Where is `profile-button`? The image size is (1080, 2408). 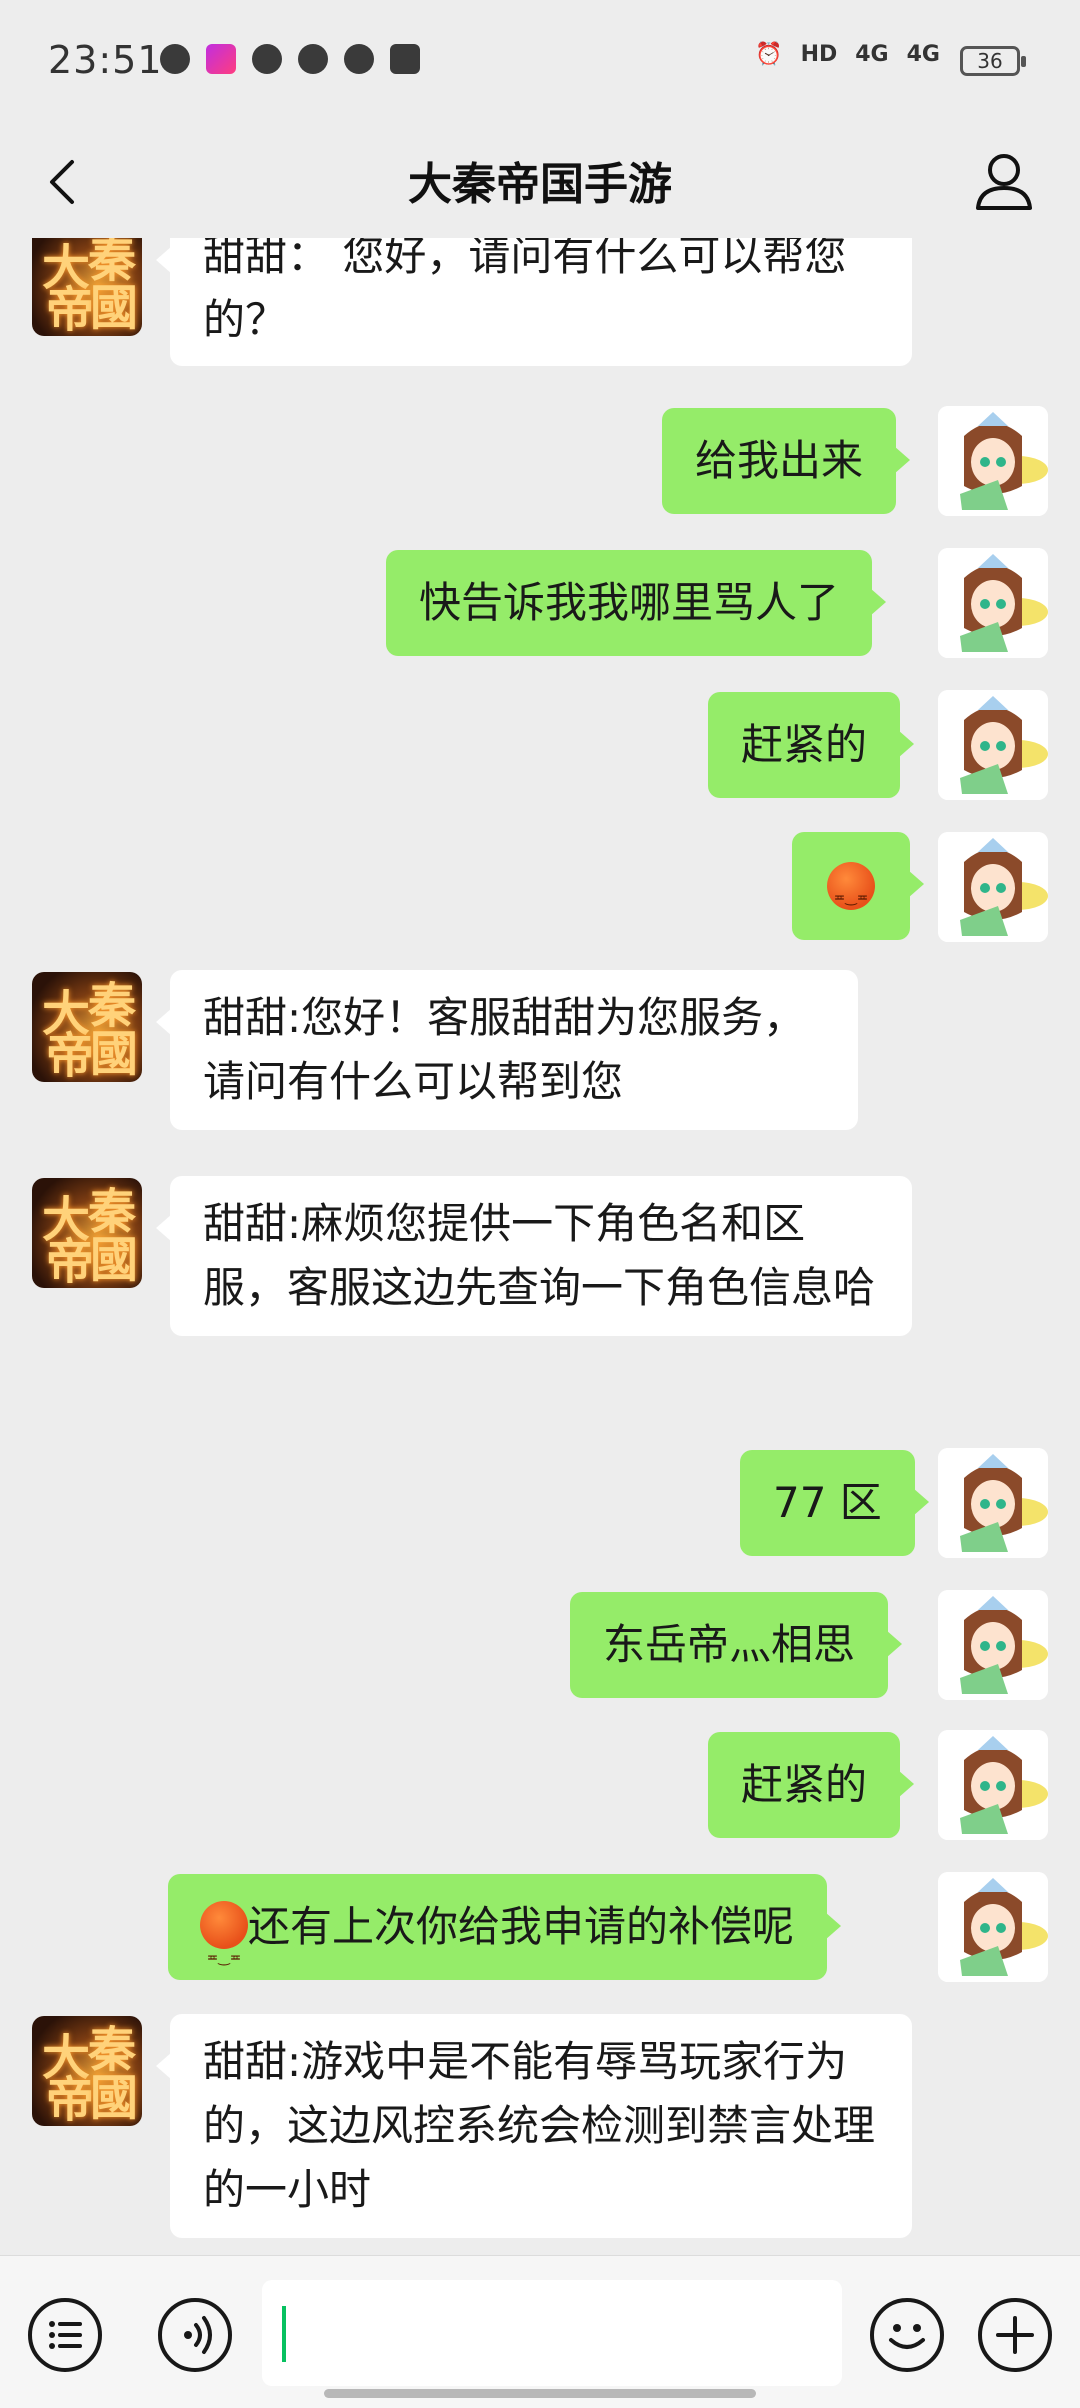 profile-button is located at coordinates (1004, 182).